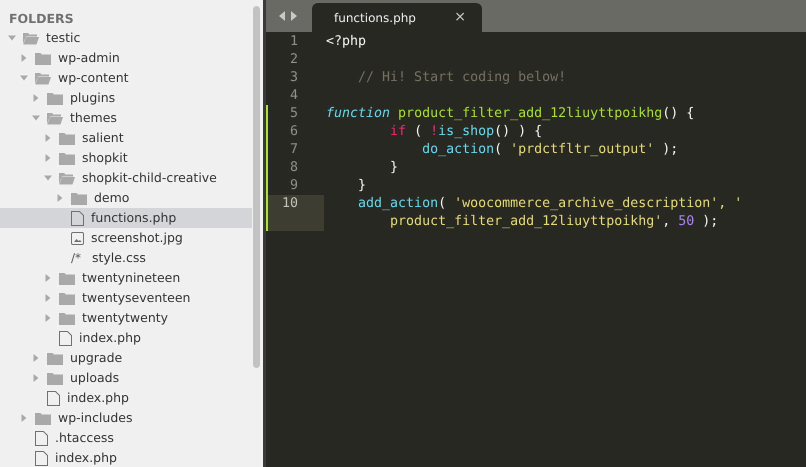 The width and height of the screenshot is (806, 467). I want to click on tree-item: salient, so click(126, 138).